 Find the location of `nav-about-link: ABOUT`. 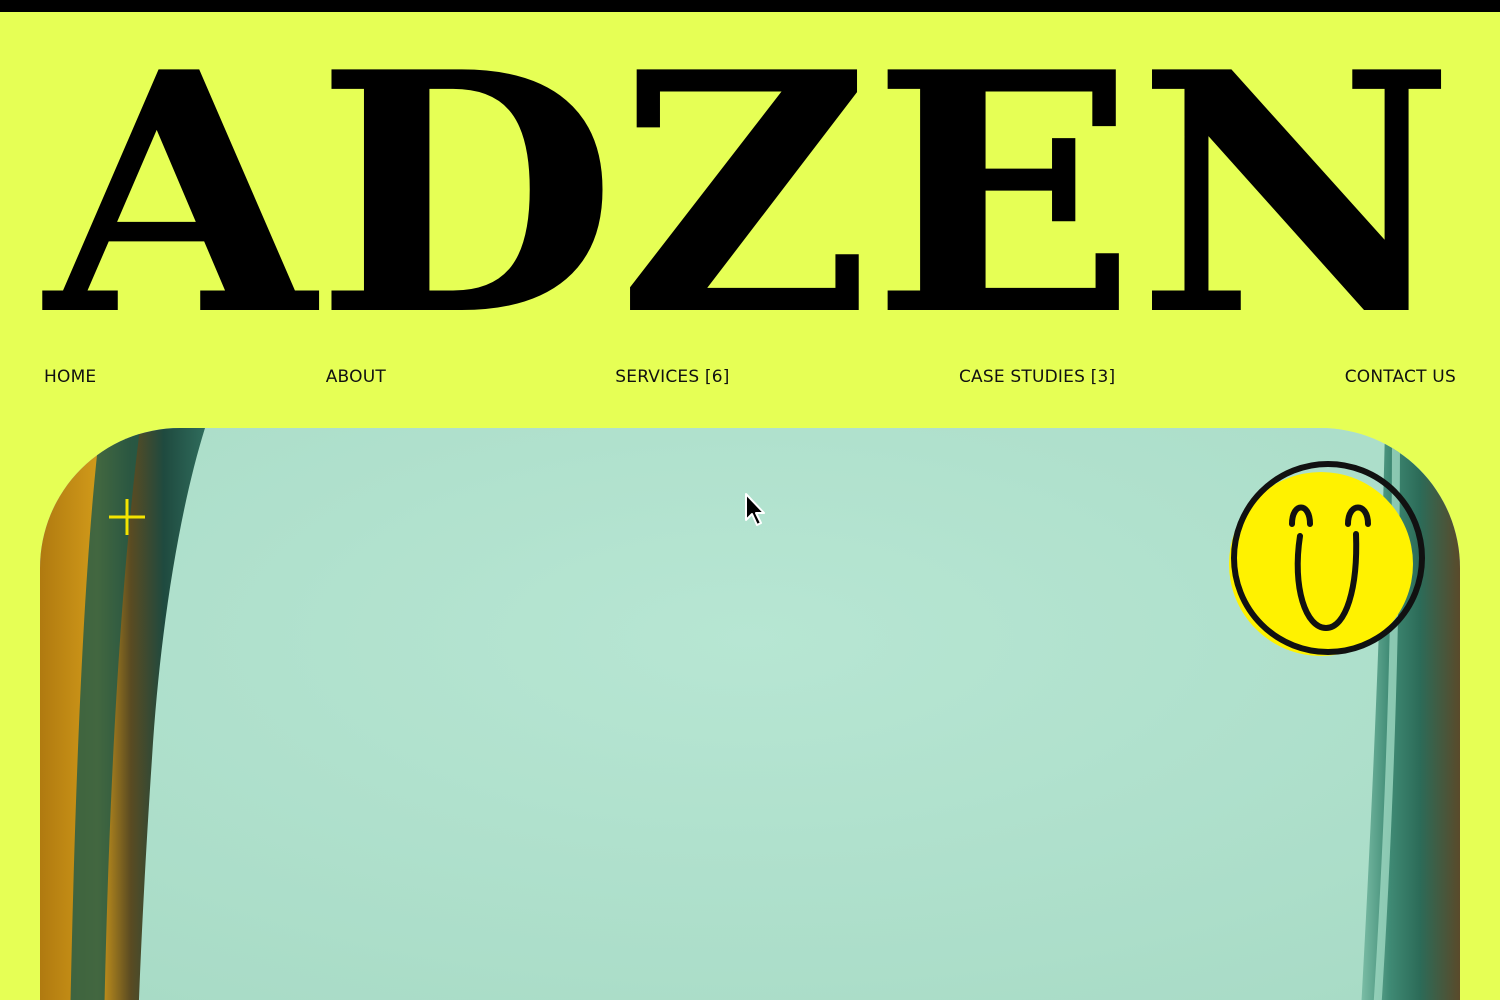

nav-about-link: ABOUT is located at coordinates (356, 377).